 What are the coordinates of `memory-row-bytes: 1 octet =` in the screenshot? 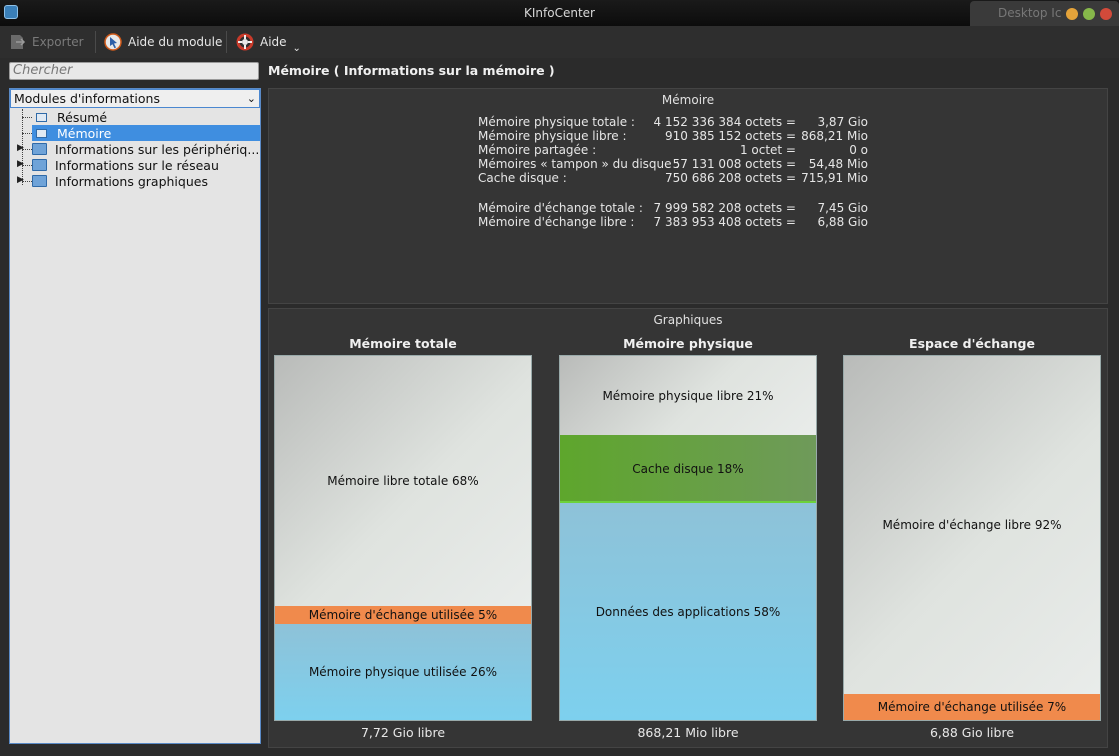 It's located at (767, 150).